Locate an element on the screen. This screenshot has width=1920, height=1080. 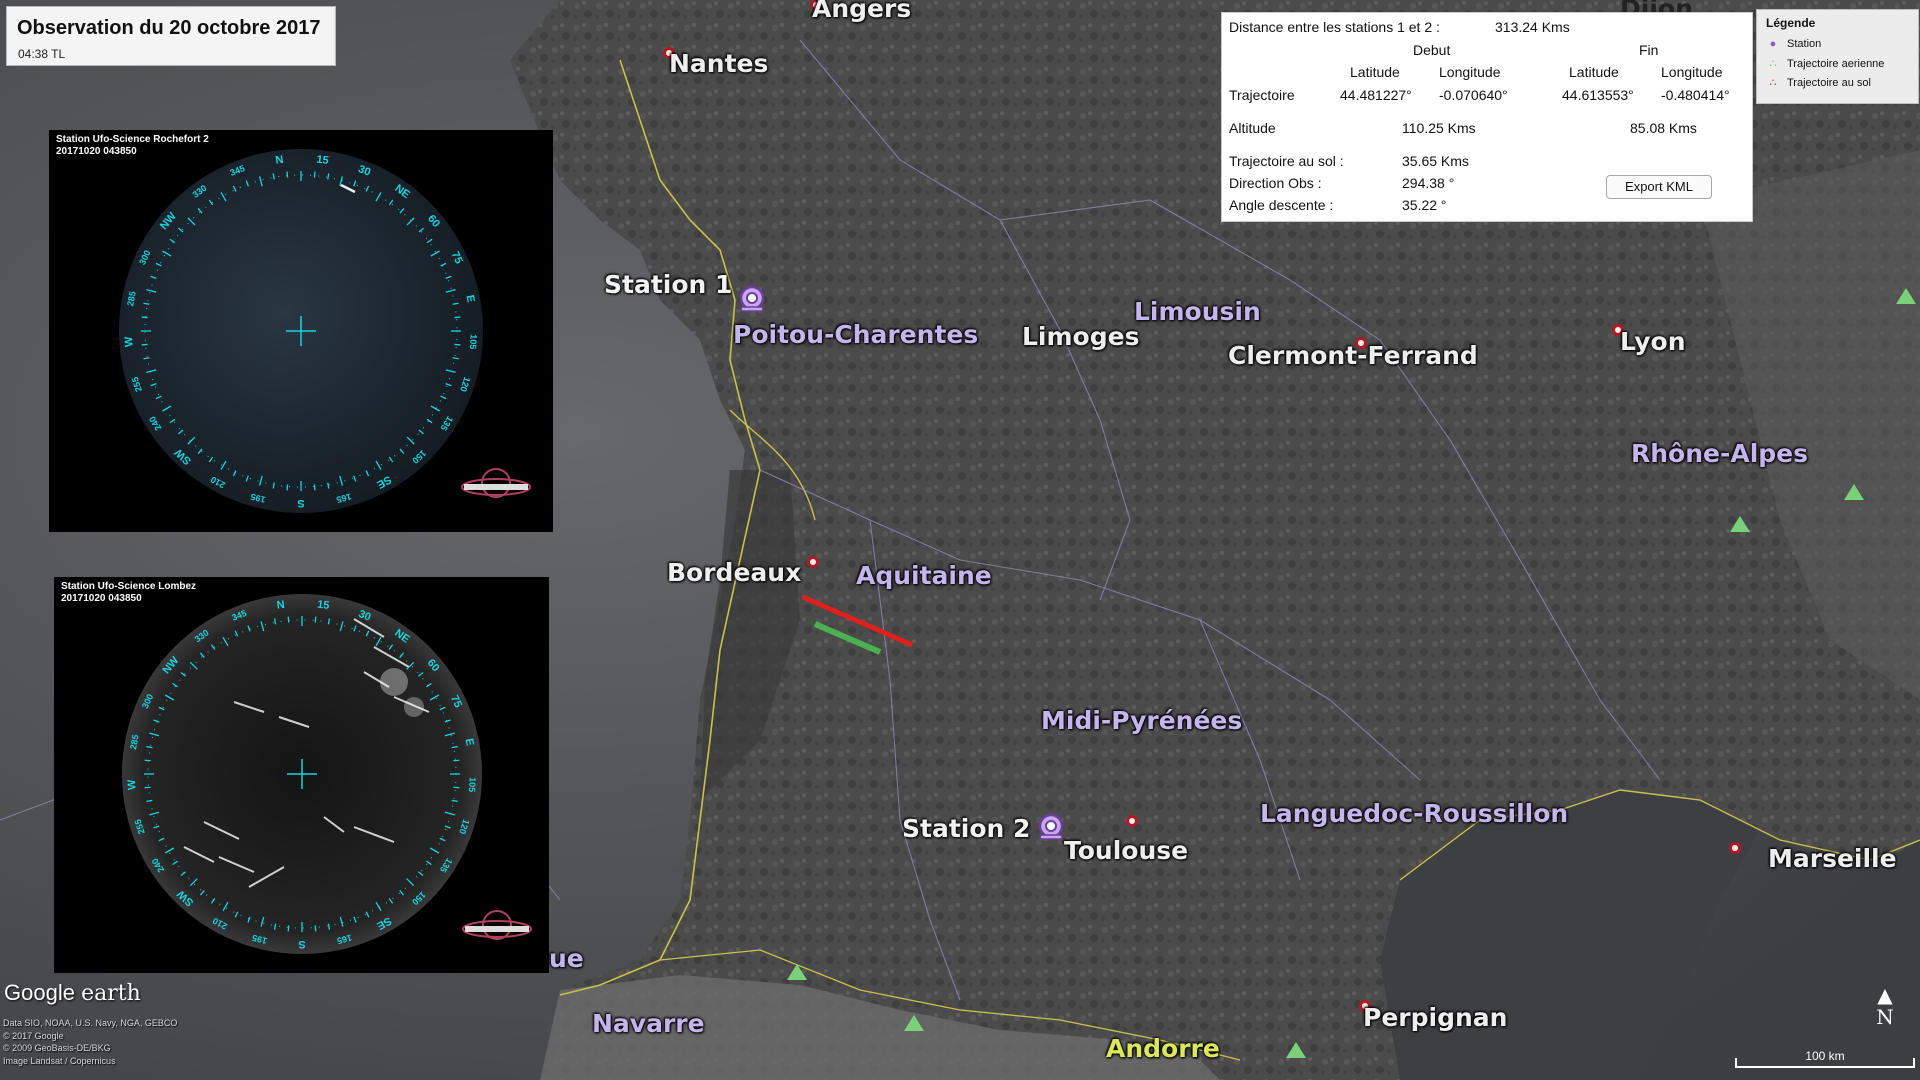
place-andorre: Andorre is located at coordinates (1163, 1048).